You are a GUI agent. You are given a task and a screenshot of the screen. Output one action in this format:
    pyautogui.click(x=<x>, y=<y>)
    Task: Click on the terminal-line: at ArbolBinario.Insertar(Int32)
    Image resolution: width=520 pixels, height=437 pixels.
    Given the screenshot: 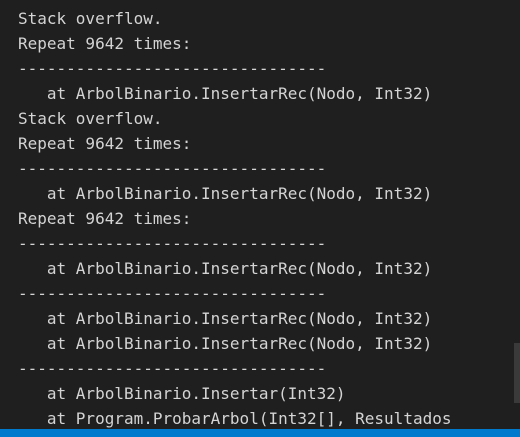 What is the action you would take?
    pyautogui.click(x=182, y=393)
    